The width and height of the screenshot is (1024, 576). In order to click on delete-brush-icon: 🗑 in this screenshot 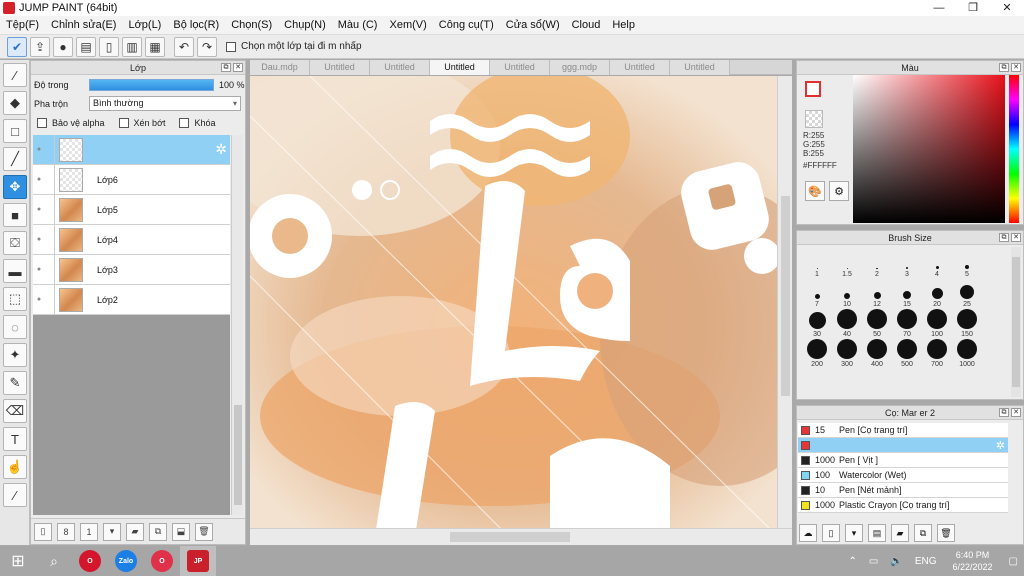, I will do `click(946, 533)`.